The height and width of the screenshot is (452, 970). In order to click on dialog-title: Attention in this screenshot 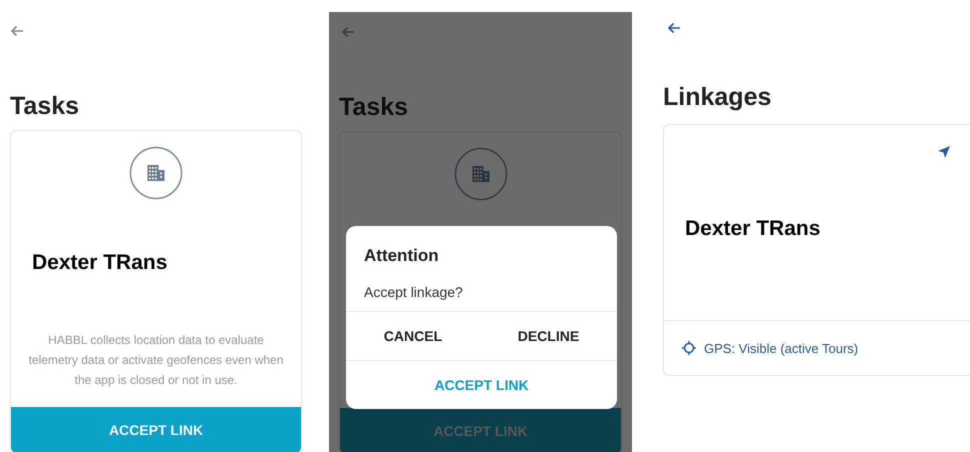, I will do `click(401, 256)`.